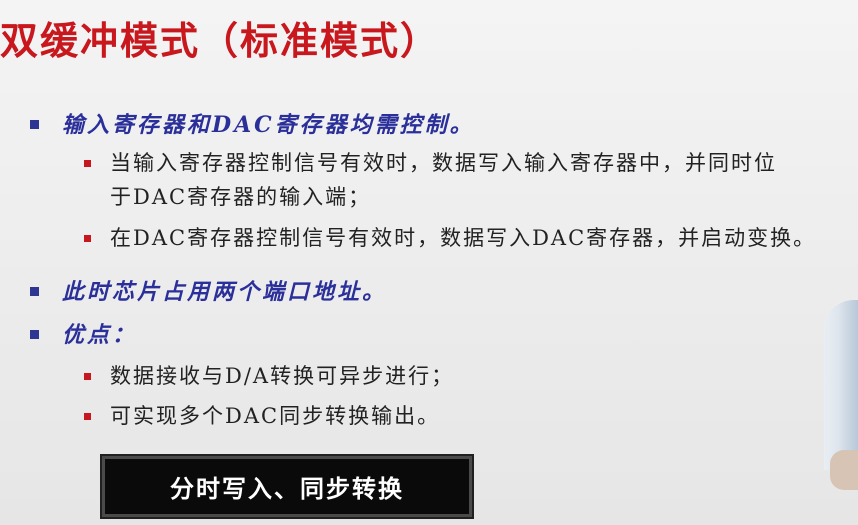 Image resolution: width=858 pixels, height=525 pixels. What do you see at coordinates (225, 292) in the screenshot?
I see `bullet-2-text: 此时芯片占用两个端口地址。` at bounding box center [225, 292].